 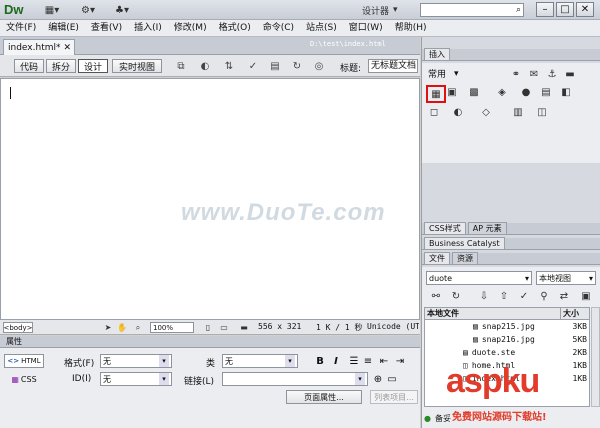 I want to click on css-mode-button: ▦ CSS, so click(x=24, y=379).